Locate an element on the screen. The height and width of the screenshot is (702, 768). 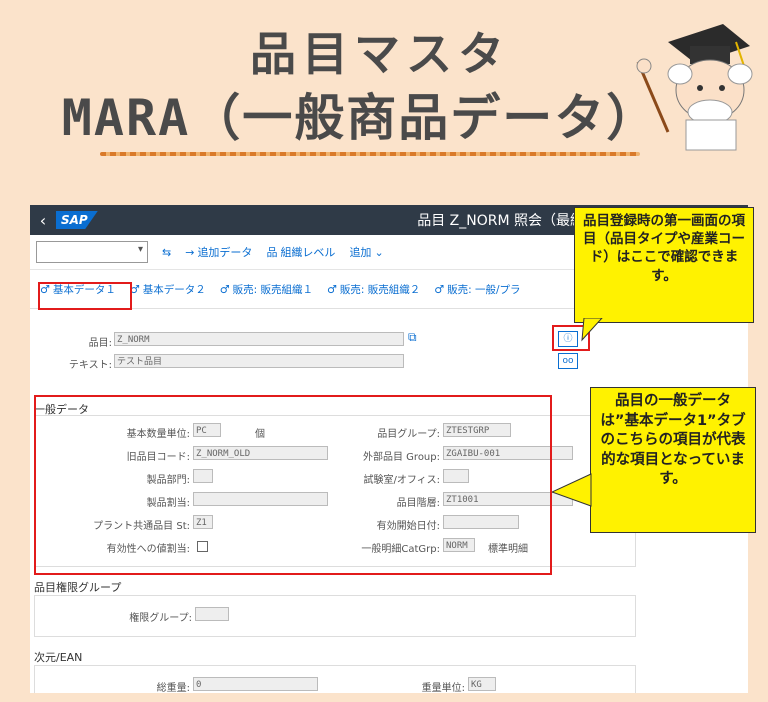
professor-illustration is located at coordinates (694, 87).